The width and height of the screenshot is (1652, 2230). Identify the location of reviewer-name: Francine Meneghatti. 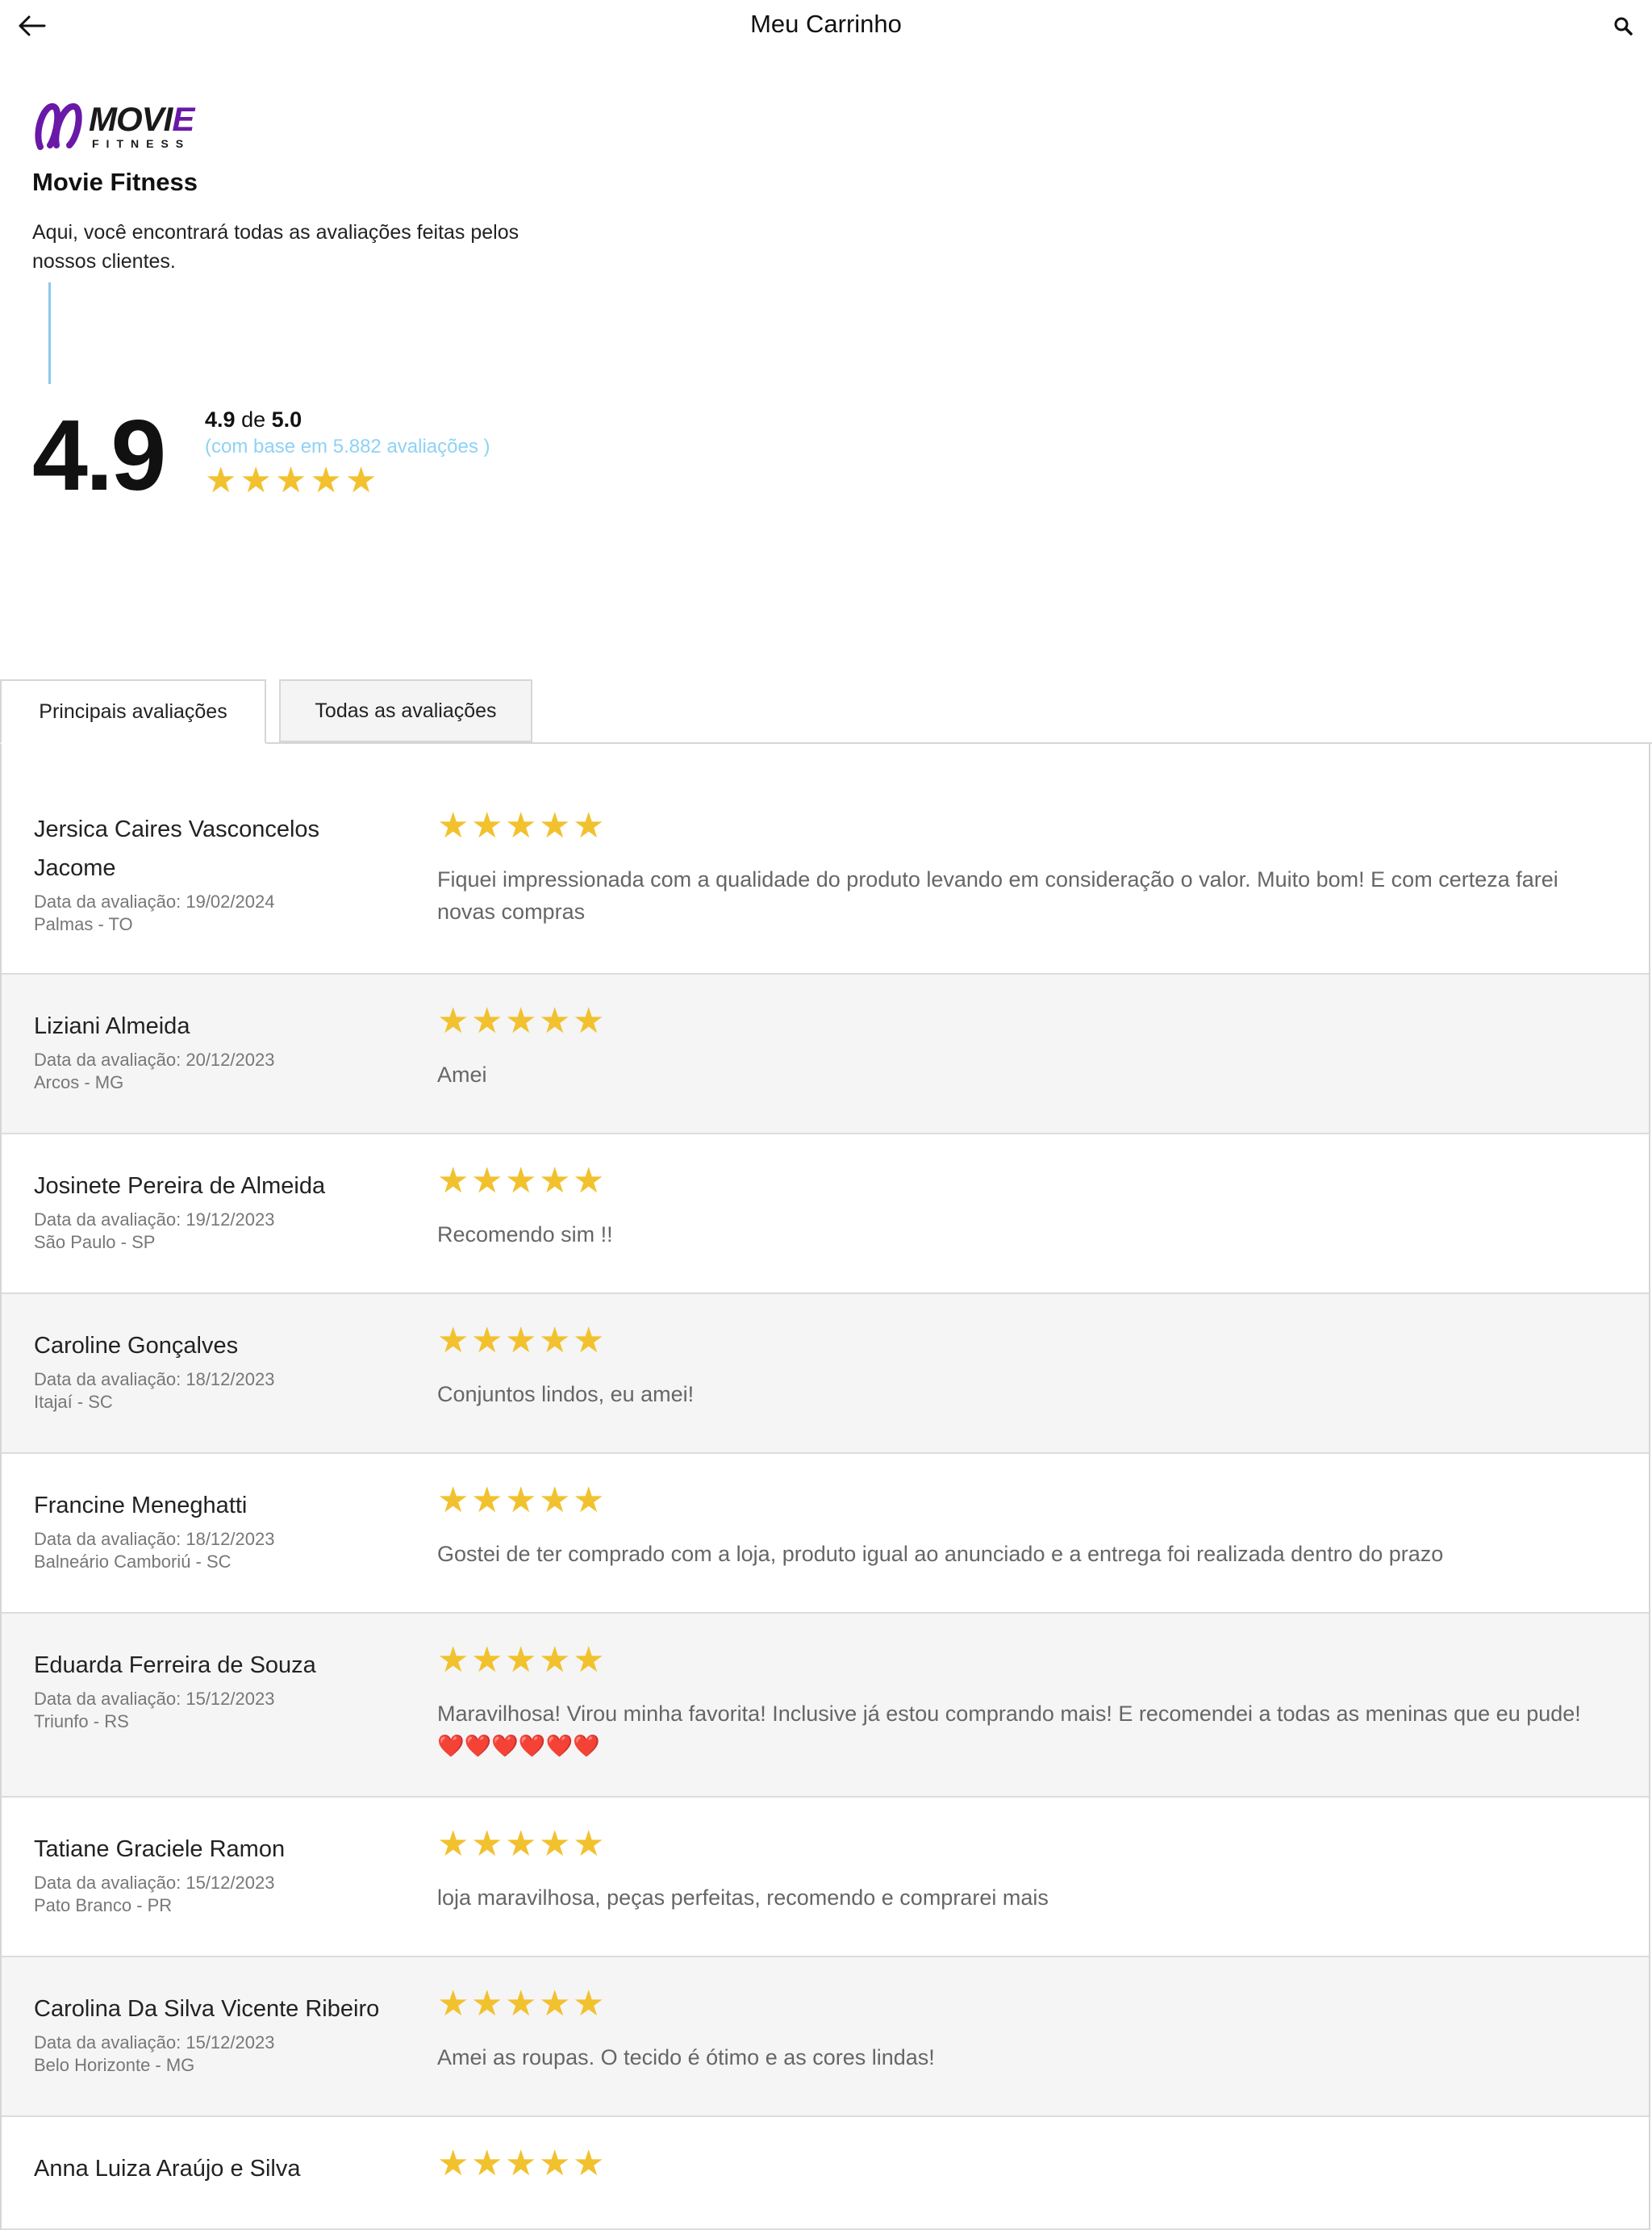
(141, 1505).